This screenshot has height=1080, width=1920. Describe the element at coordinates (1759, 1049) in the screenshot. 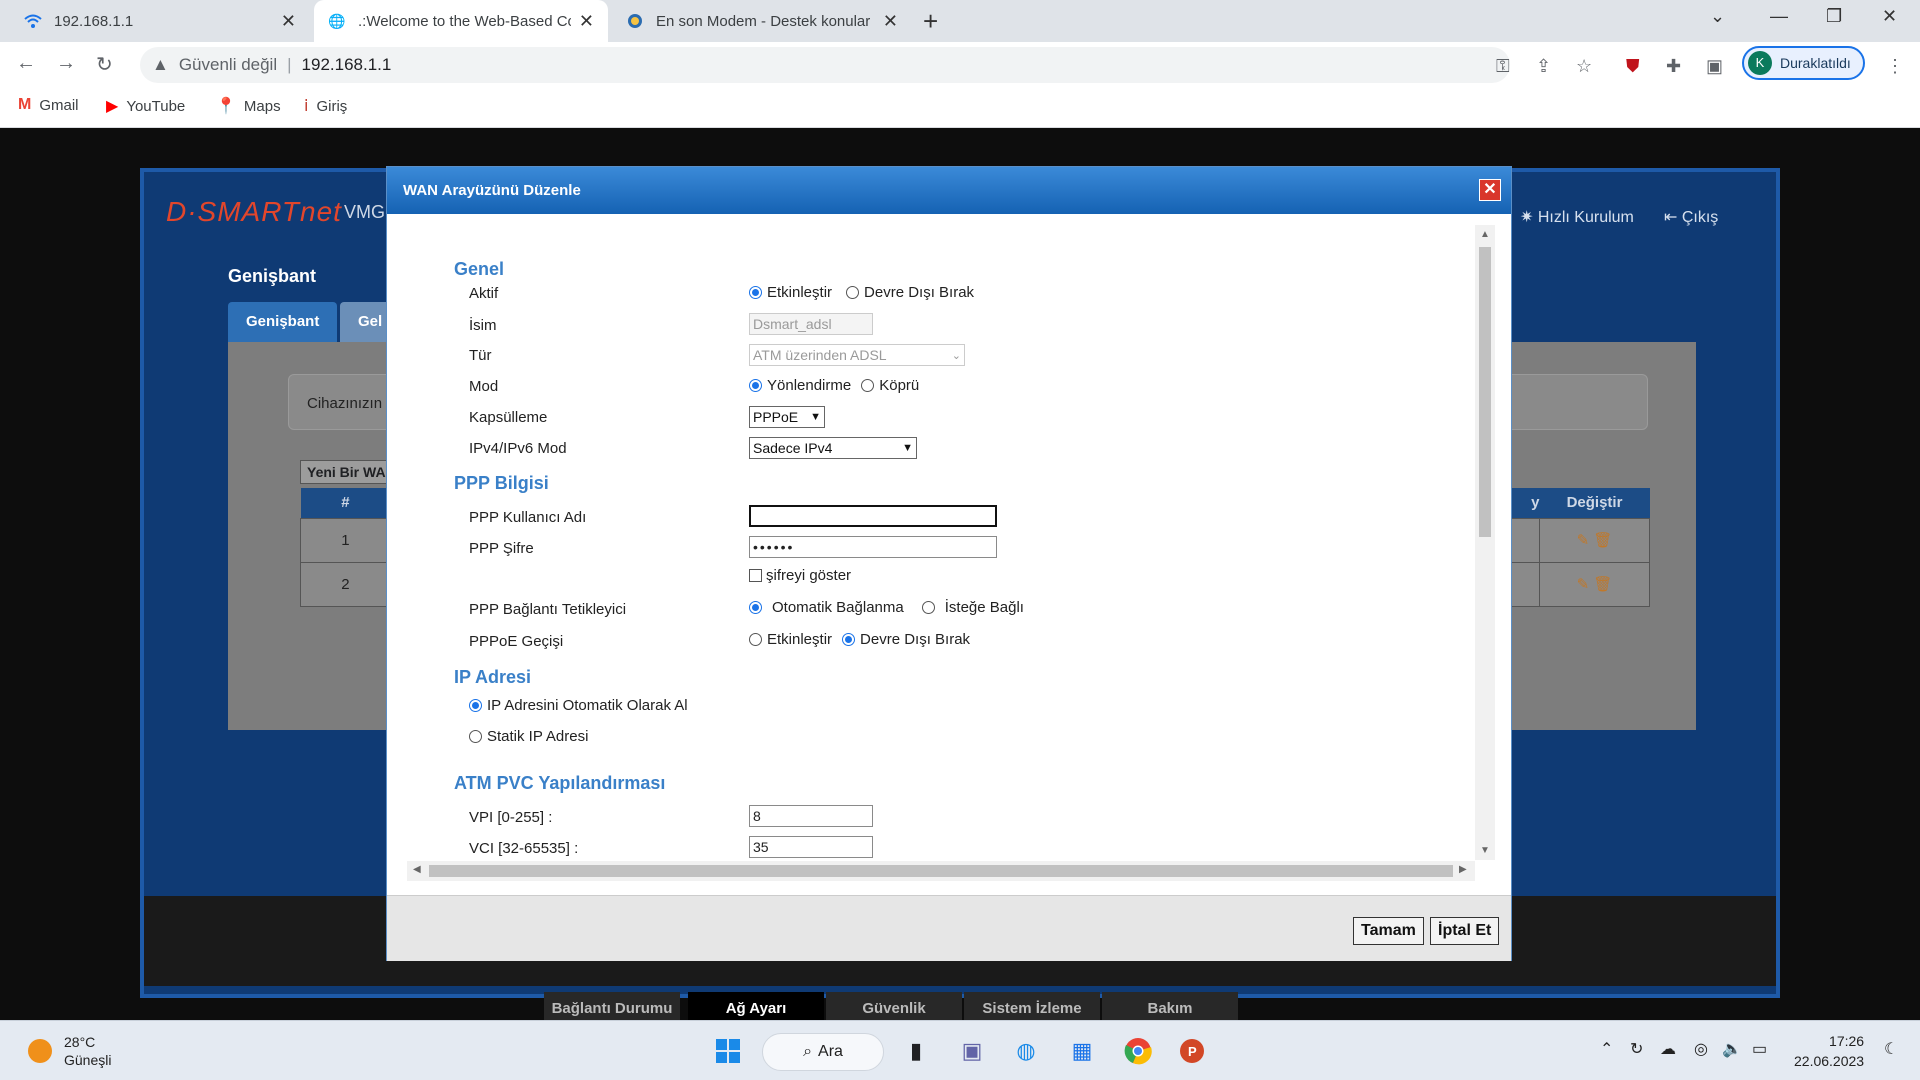

I see `battery-icon: ▭` at that location.